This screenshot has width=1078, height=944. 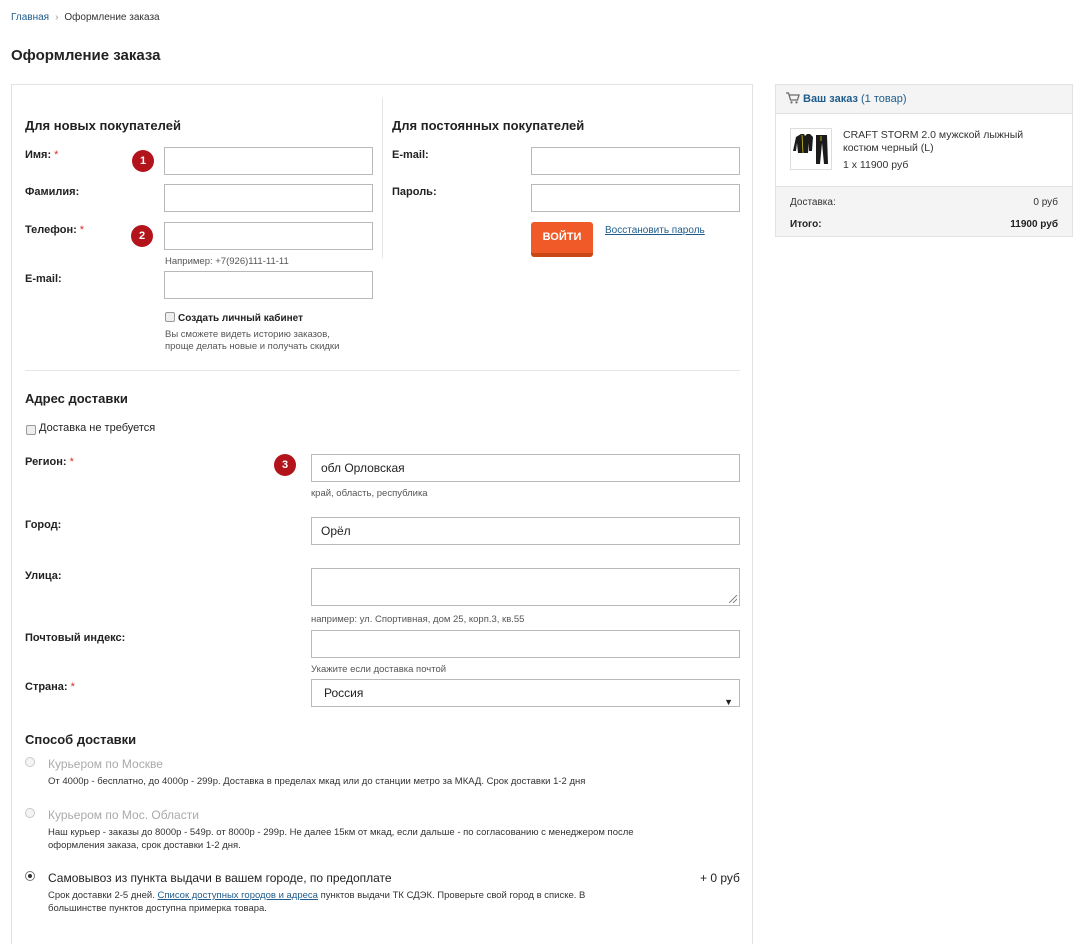 What do you see at coordinates (57, 17) in the screenshot?
I see `chevron-right-icon: ›` at bounding box center [57, 17].